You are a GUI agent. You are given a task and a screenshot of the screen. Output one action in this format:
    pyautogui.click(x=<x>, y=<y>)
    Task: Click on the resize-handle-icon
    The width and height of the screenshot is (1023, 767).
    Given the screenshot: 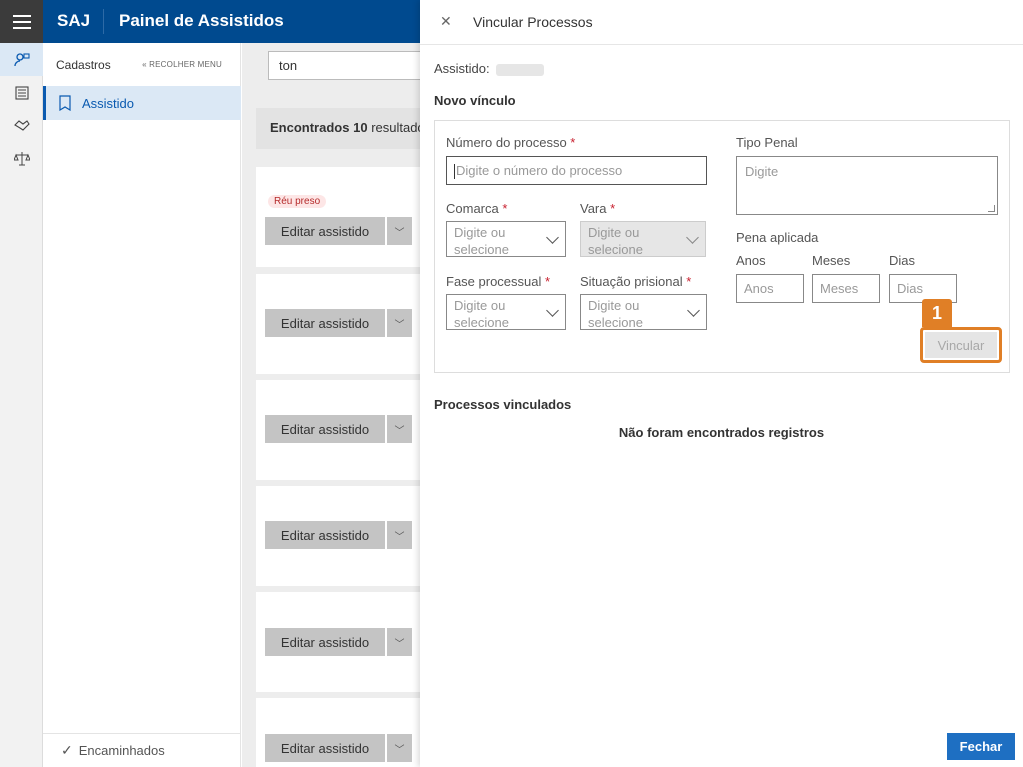 What is the action you would take?
    pyautogui.click(x=991, y=208)
    